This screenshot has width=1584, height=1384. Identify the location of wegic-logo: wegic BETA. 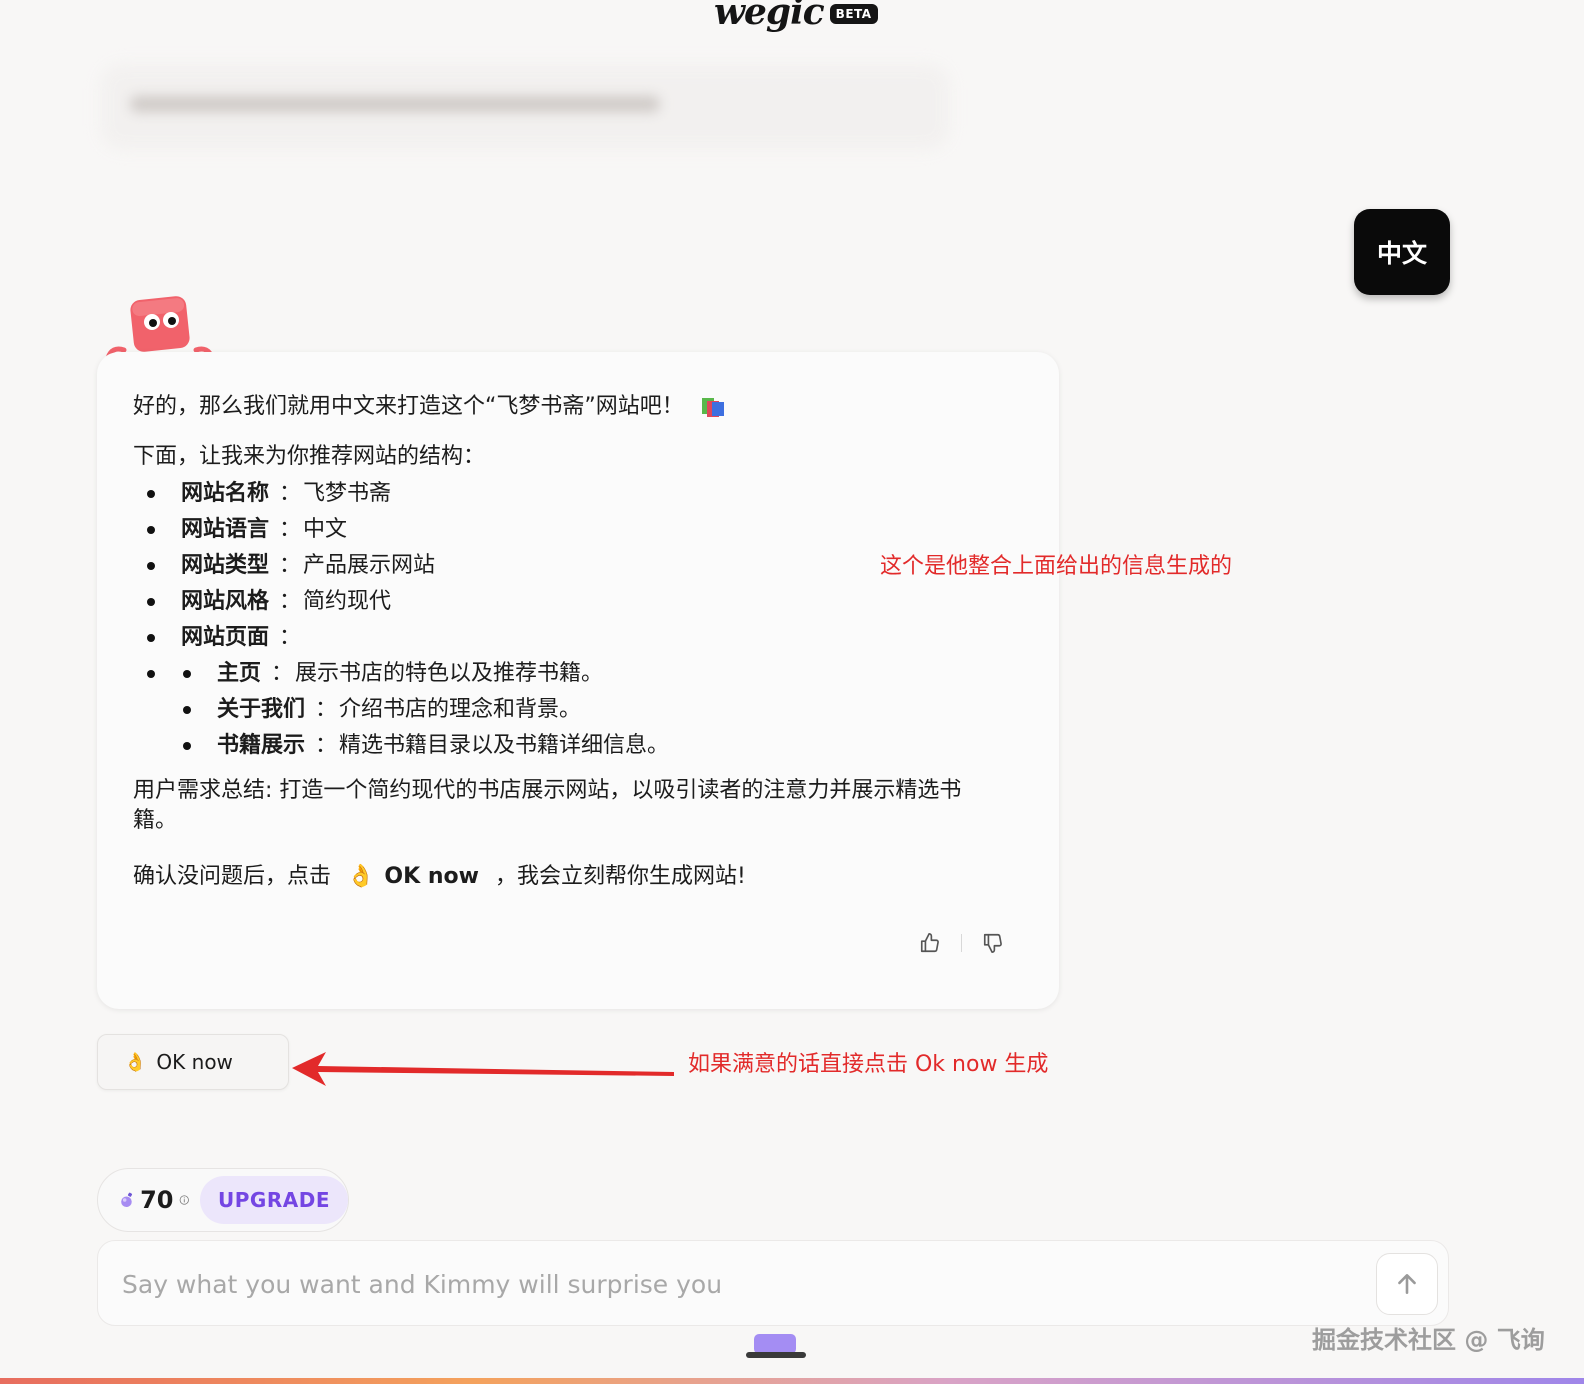
(796, 18).